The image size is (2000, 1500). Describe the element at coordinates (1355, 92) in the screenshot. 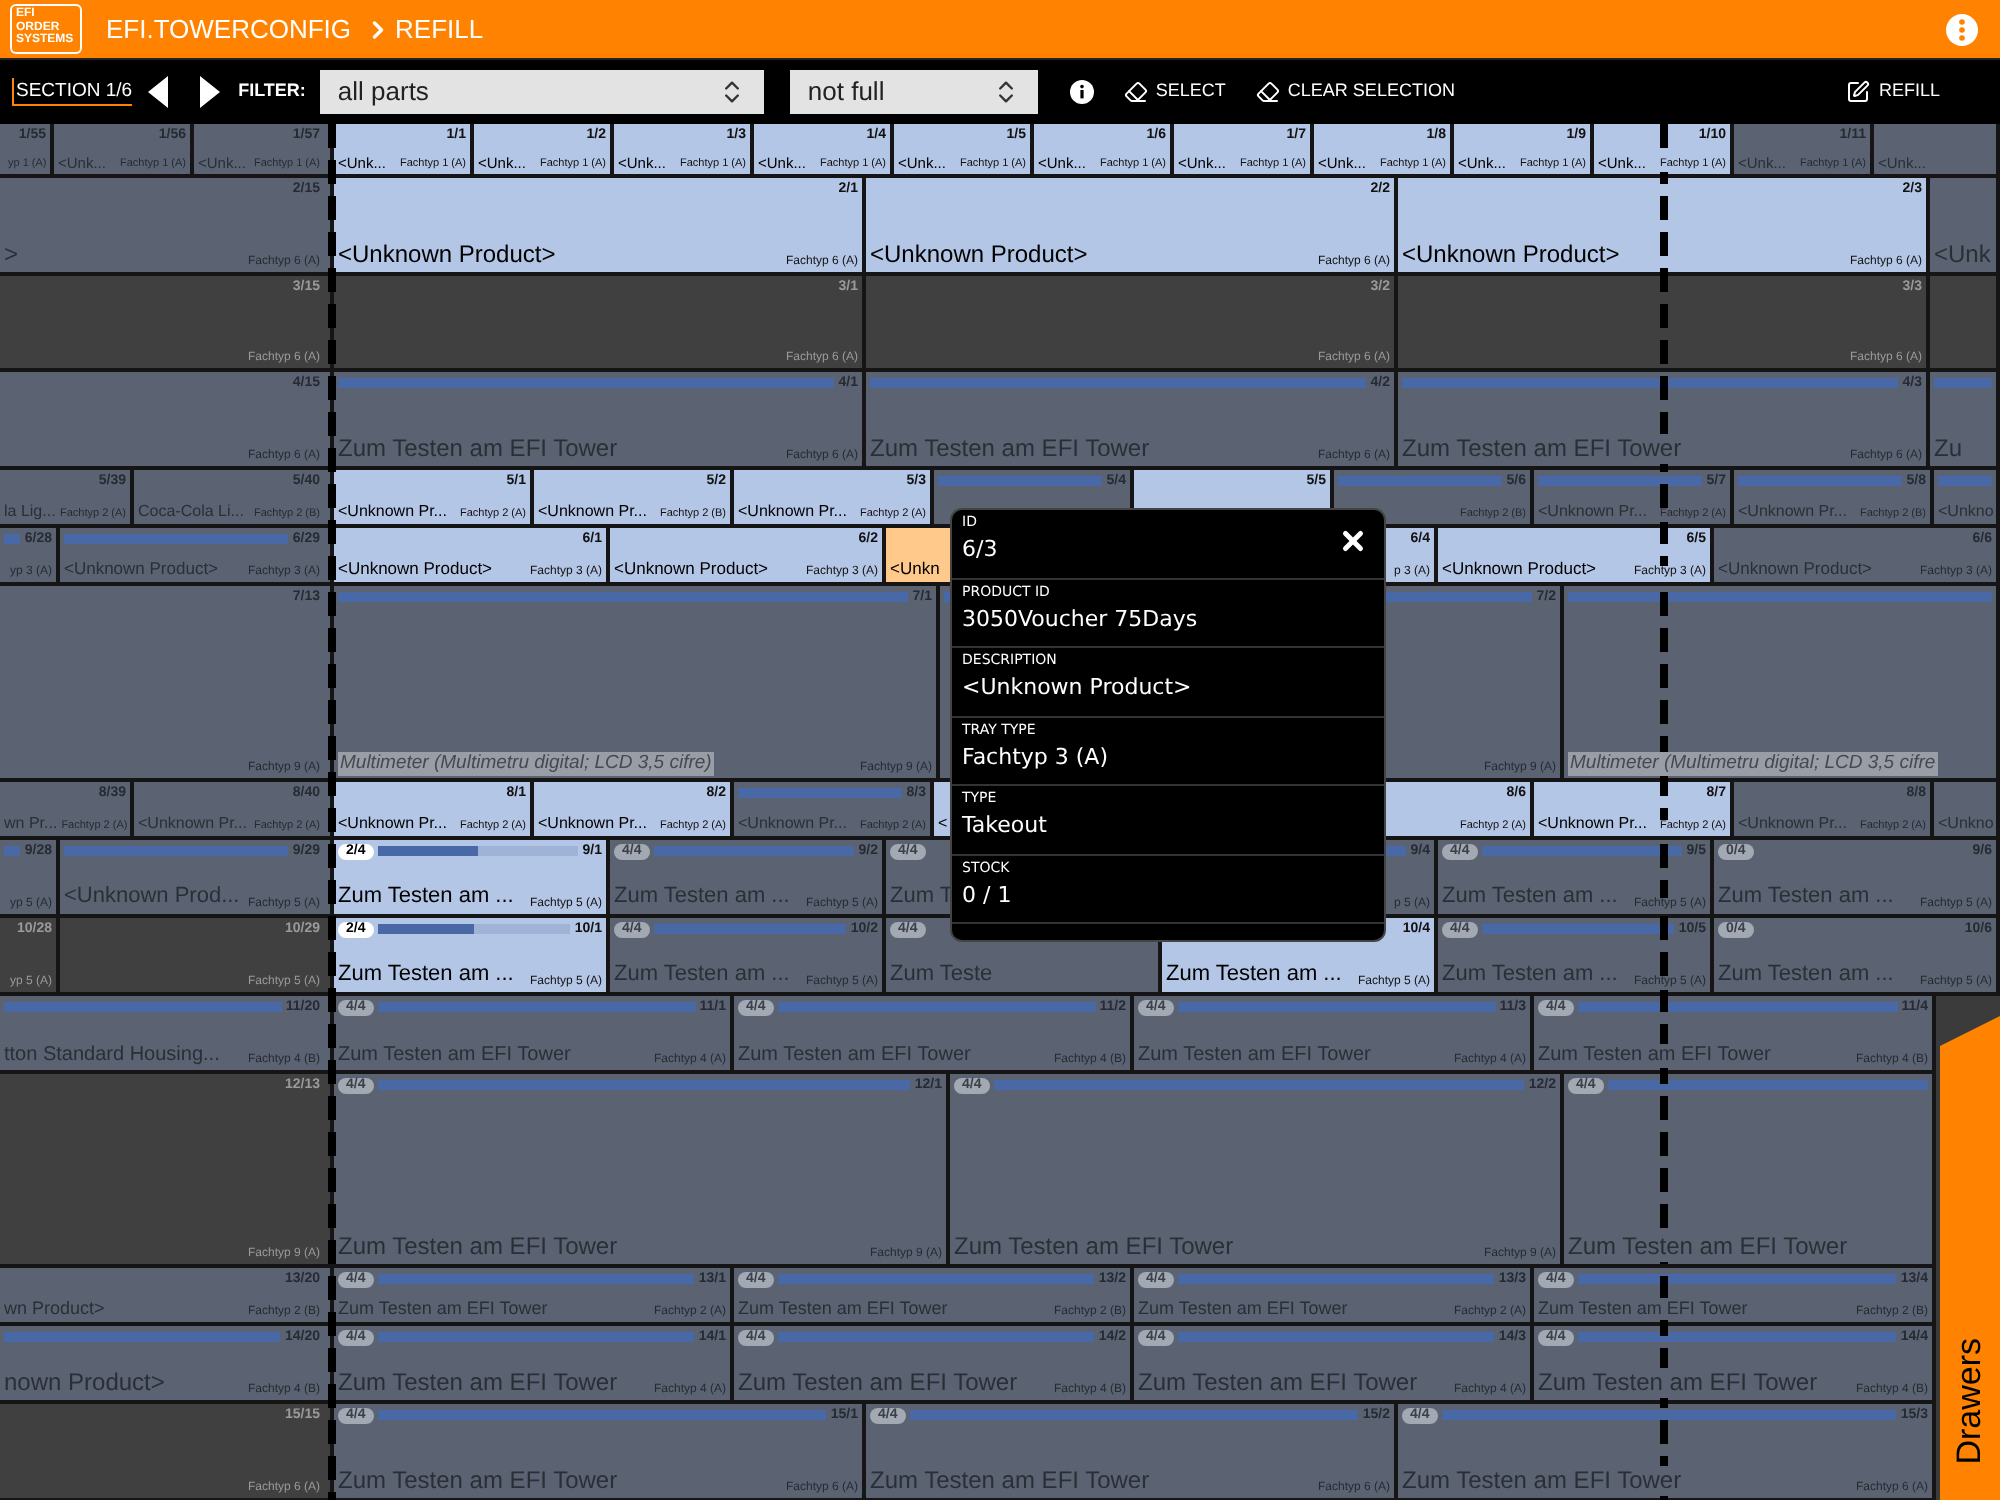

I see `clear-selection-button: CLEAR SELECTION` at that location.